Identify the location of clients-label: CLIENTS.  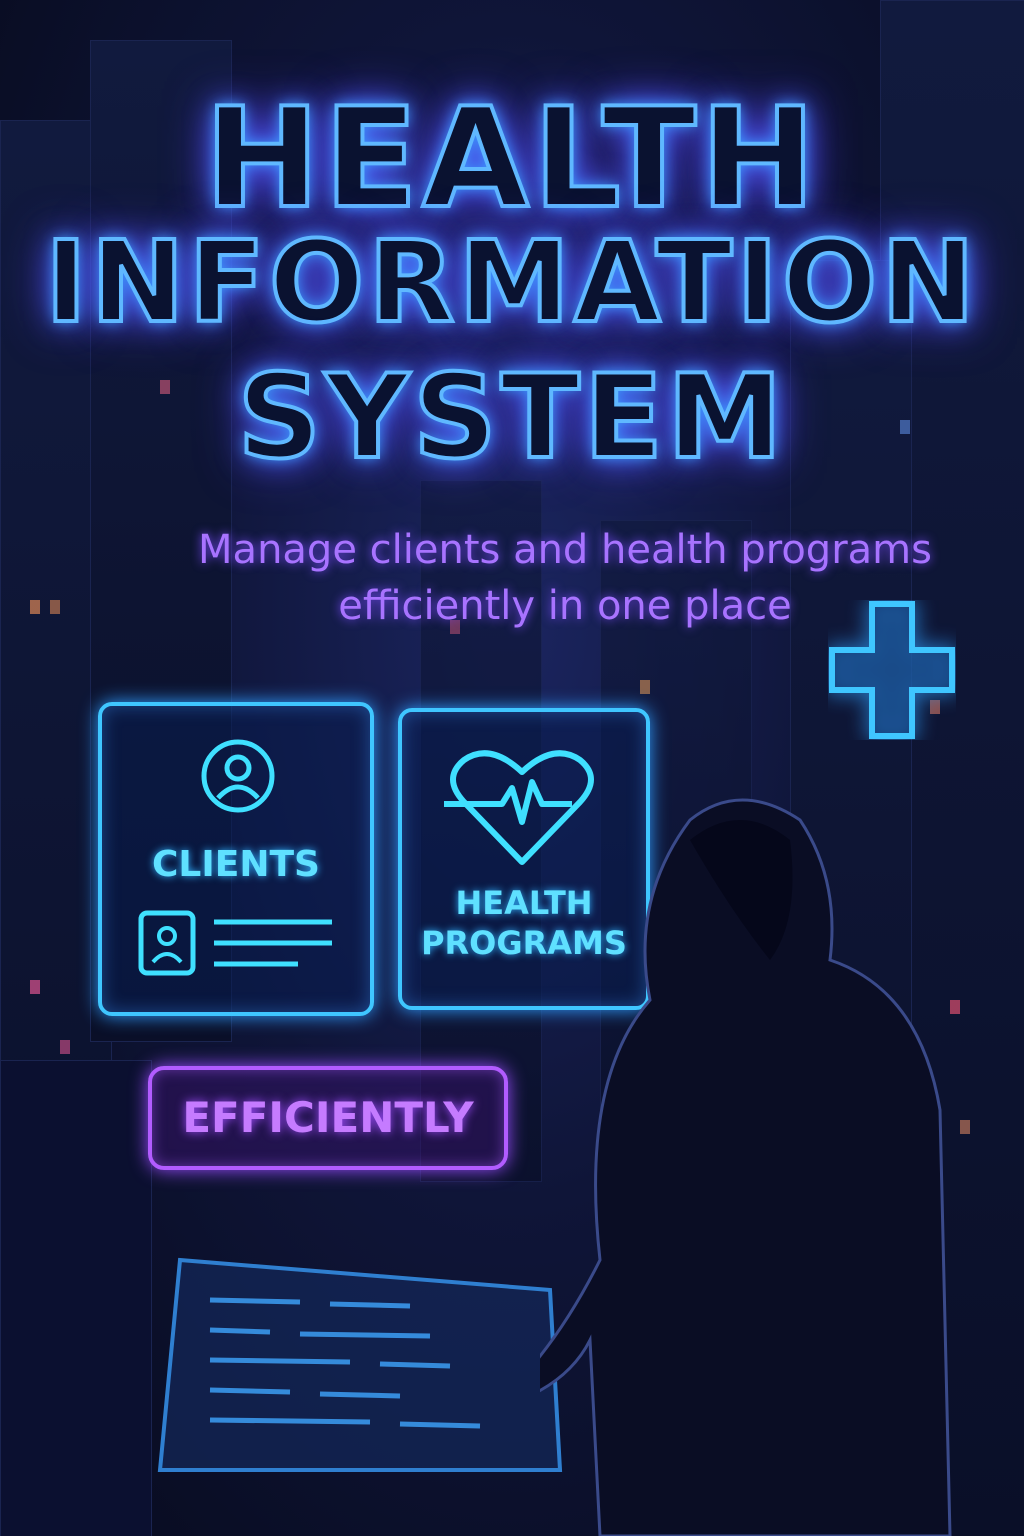
(236, 864).